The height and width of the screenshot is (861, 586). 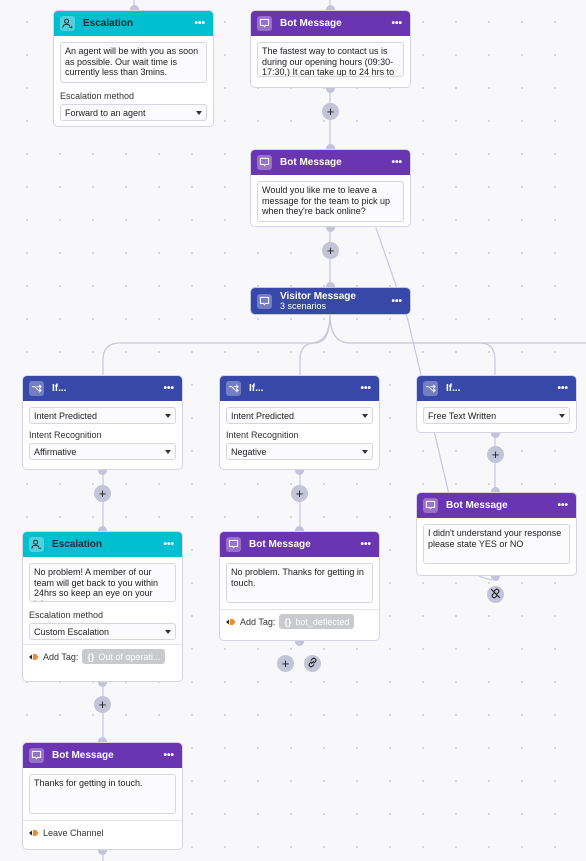 What do you see at coordinates (412, 344) in the screenshot?
I see `connector-visitor-branch-right` at bounding box center [412, 344].